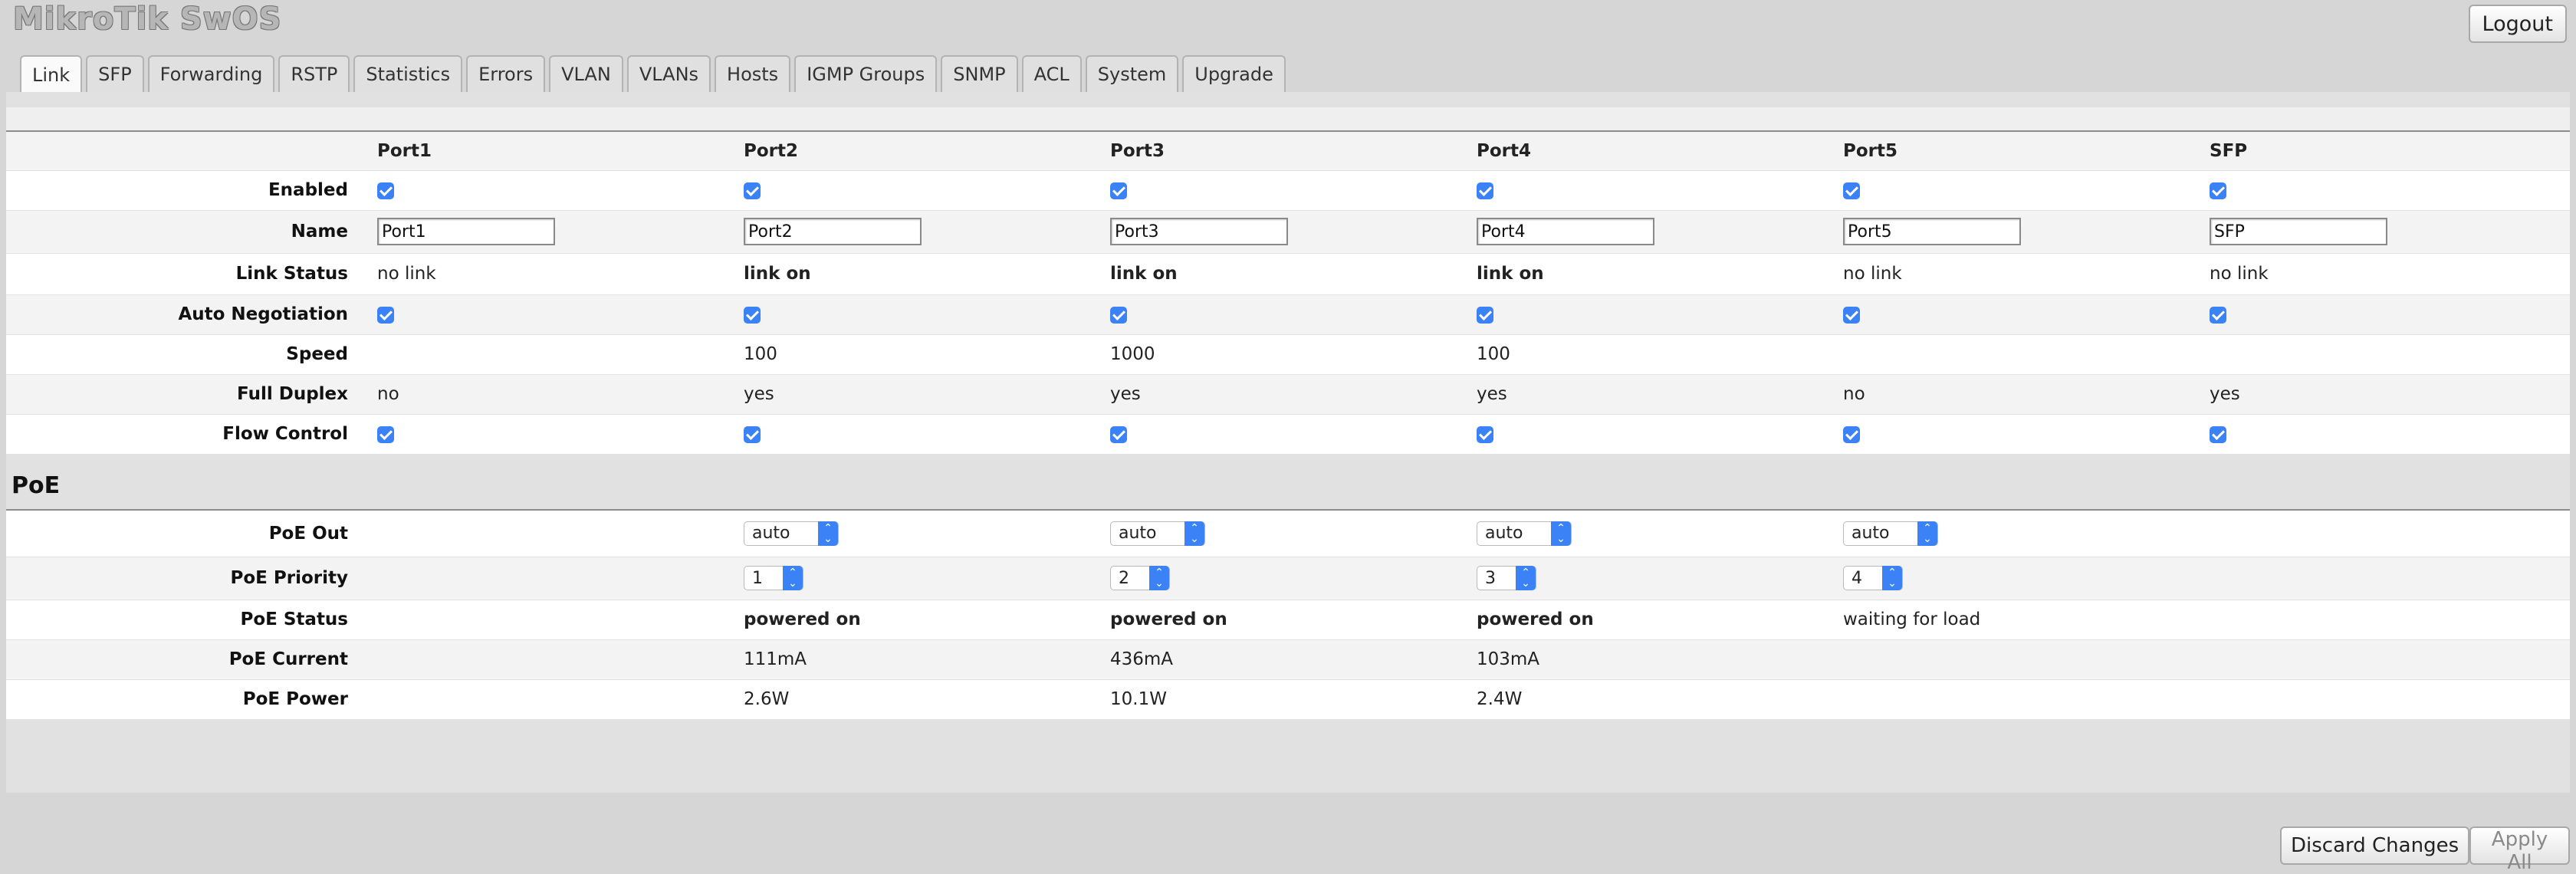  What do you see at coordinates (2025, 355) in the screenshot?
I see `speed-value` at bounding box center [2025, 355].